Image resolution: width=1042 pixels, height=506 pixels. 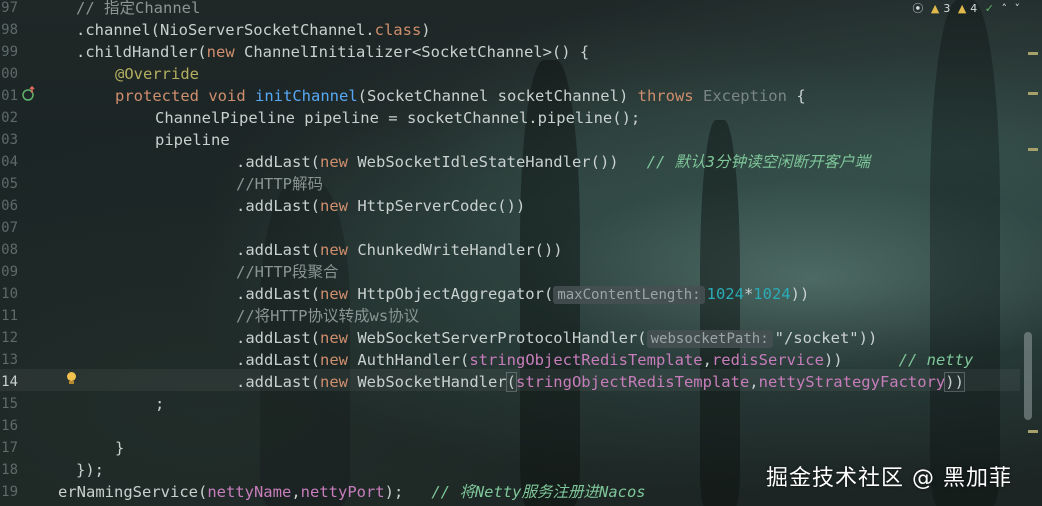 I want to click on code-line-18: });, so click(x=90, y=470).